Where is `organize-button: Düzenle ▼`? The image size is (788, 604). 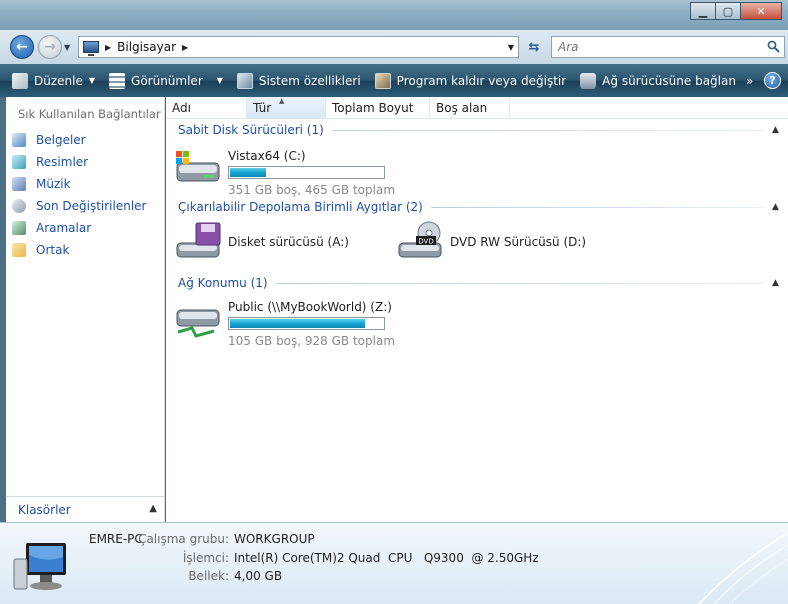 organize-button: Düzenle ▼ is located at coordinates (53, 81).